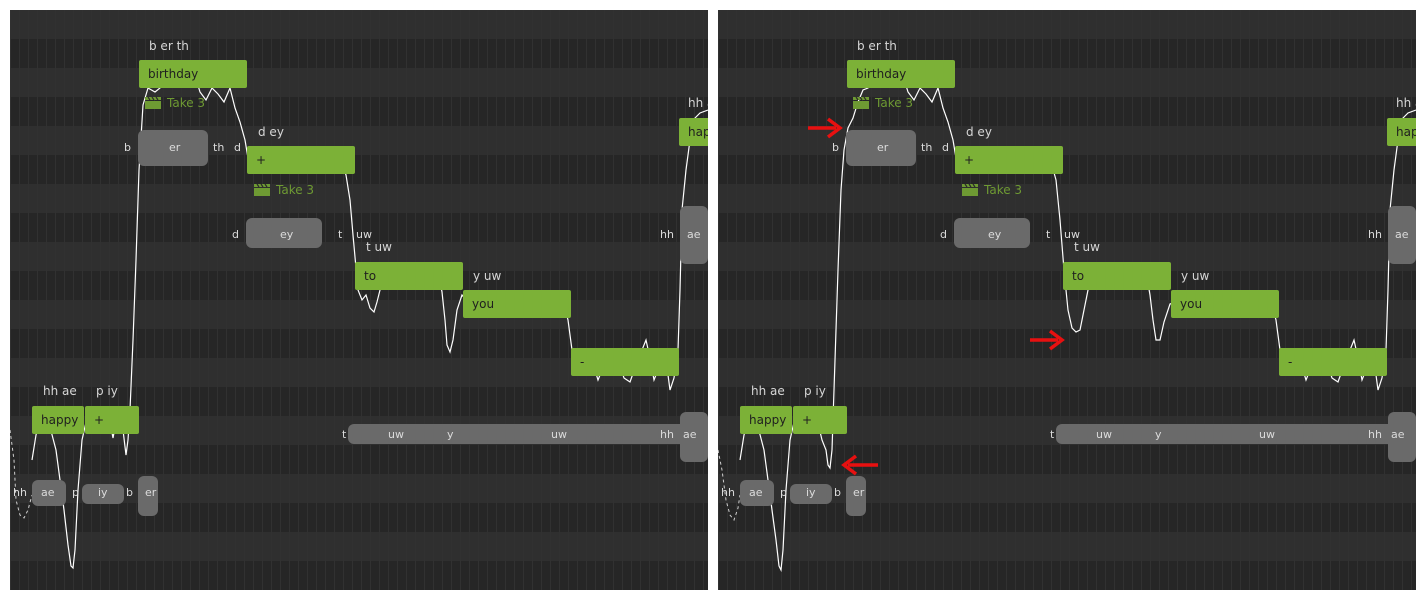 The image size is (1426, 600). Describe the element at coordinates (1290, 362) in the screenshot. I see `note-label: -` at that location.